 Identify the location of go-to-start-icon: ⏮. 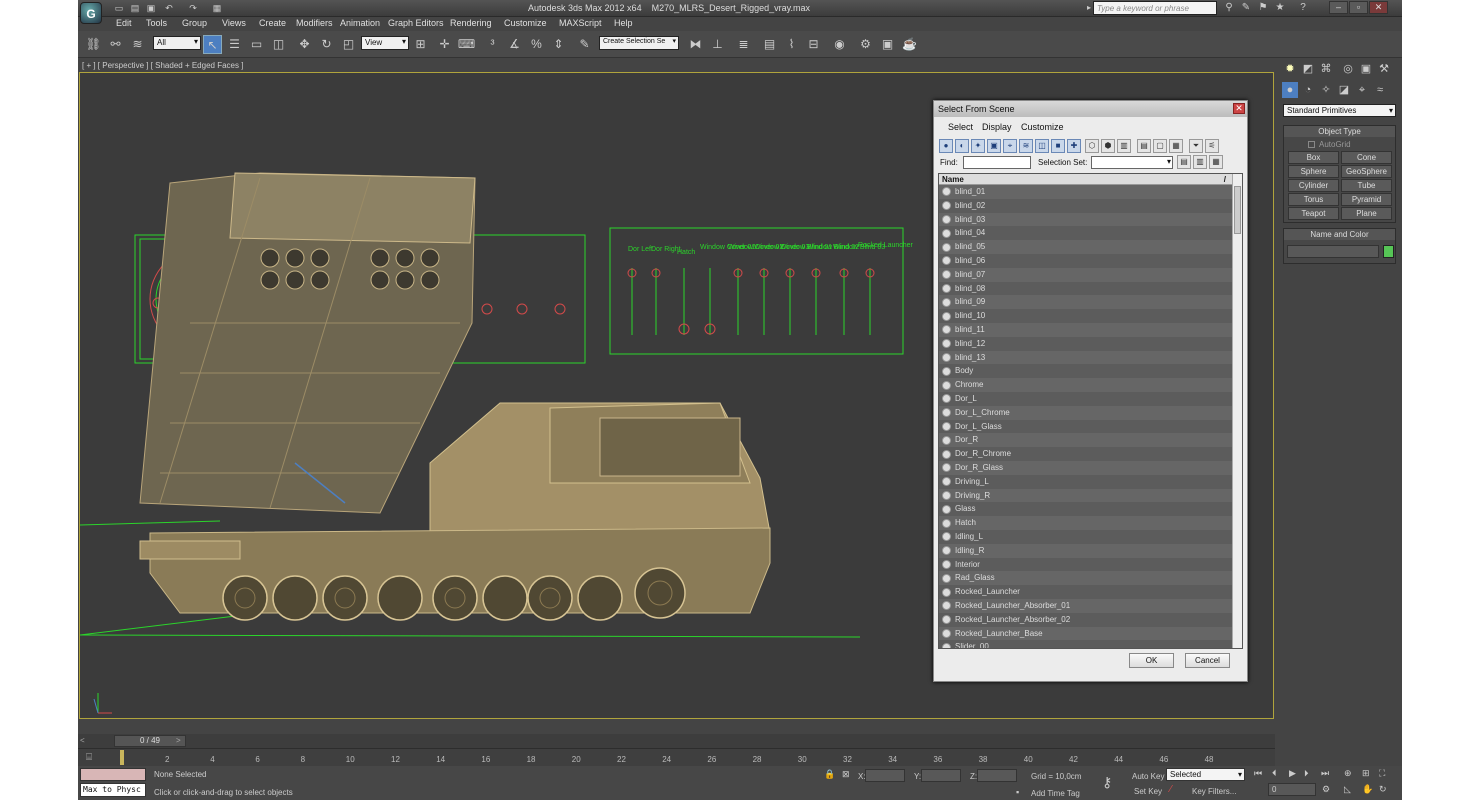
(1258, 773).